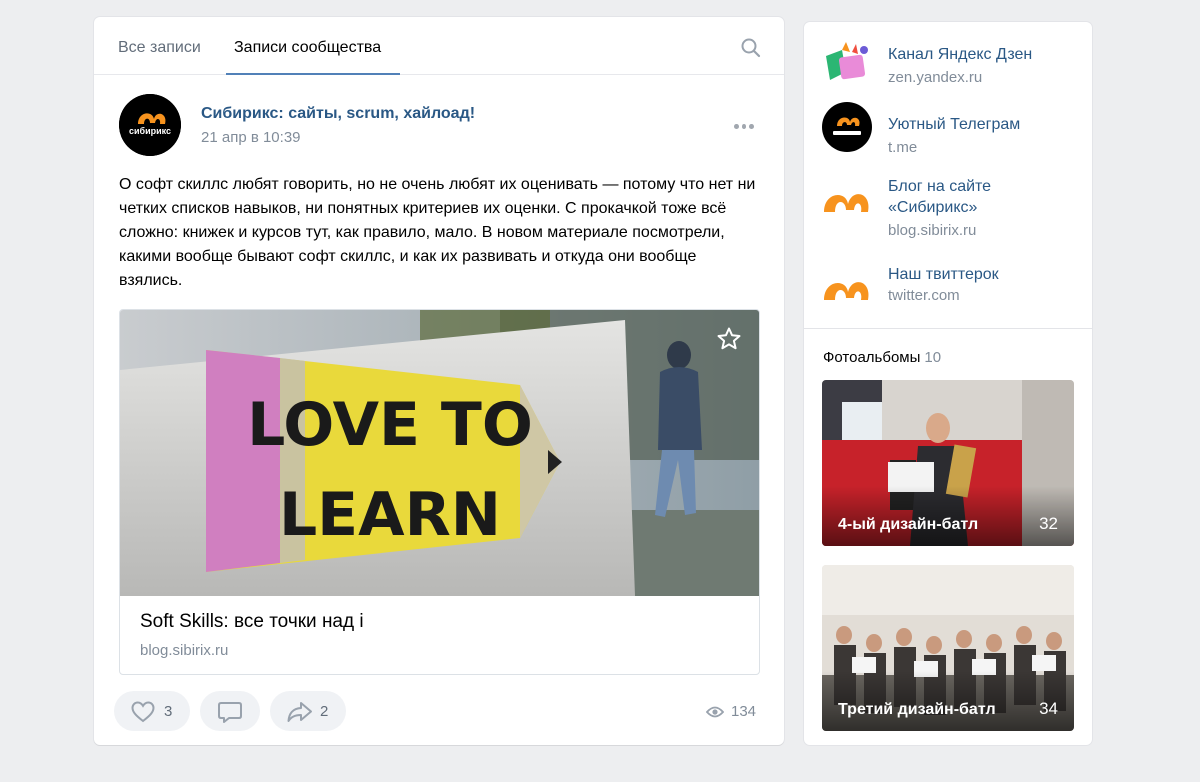  Describe the element at coordinates (744, 126) in the screenshot. I see `more-options-icon` at that location.